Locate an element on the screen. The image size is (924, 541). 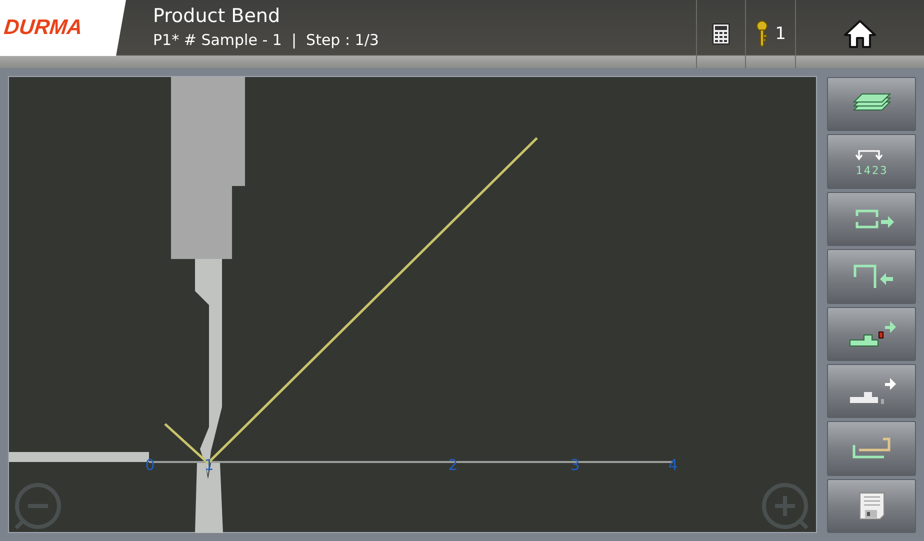
key-icon is located at coordinates (762, 34).